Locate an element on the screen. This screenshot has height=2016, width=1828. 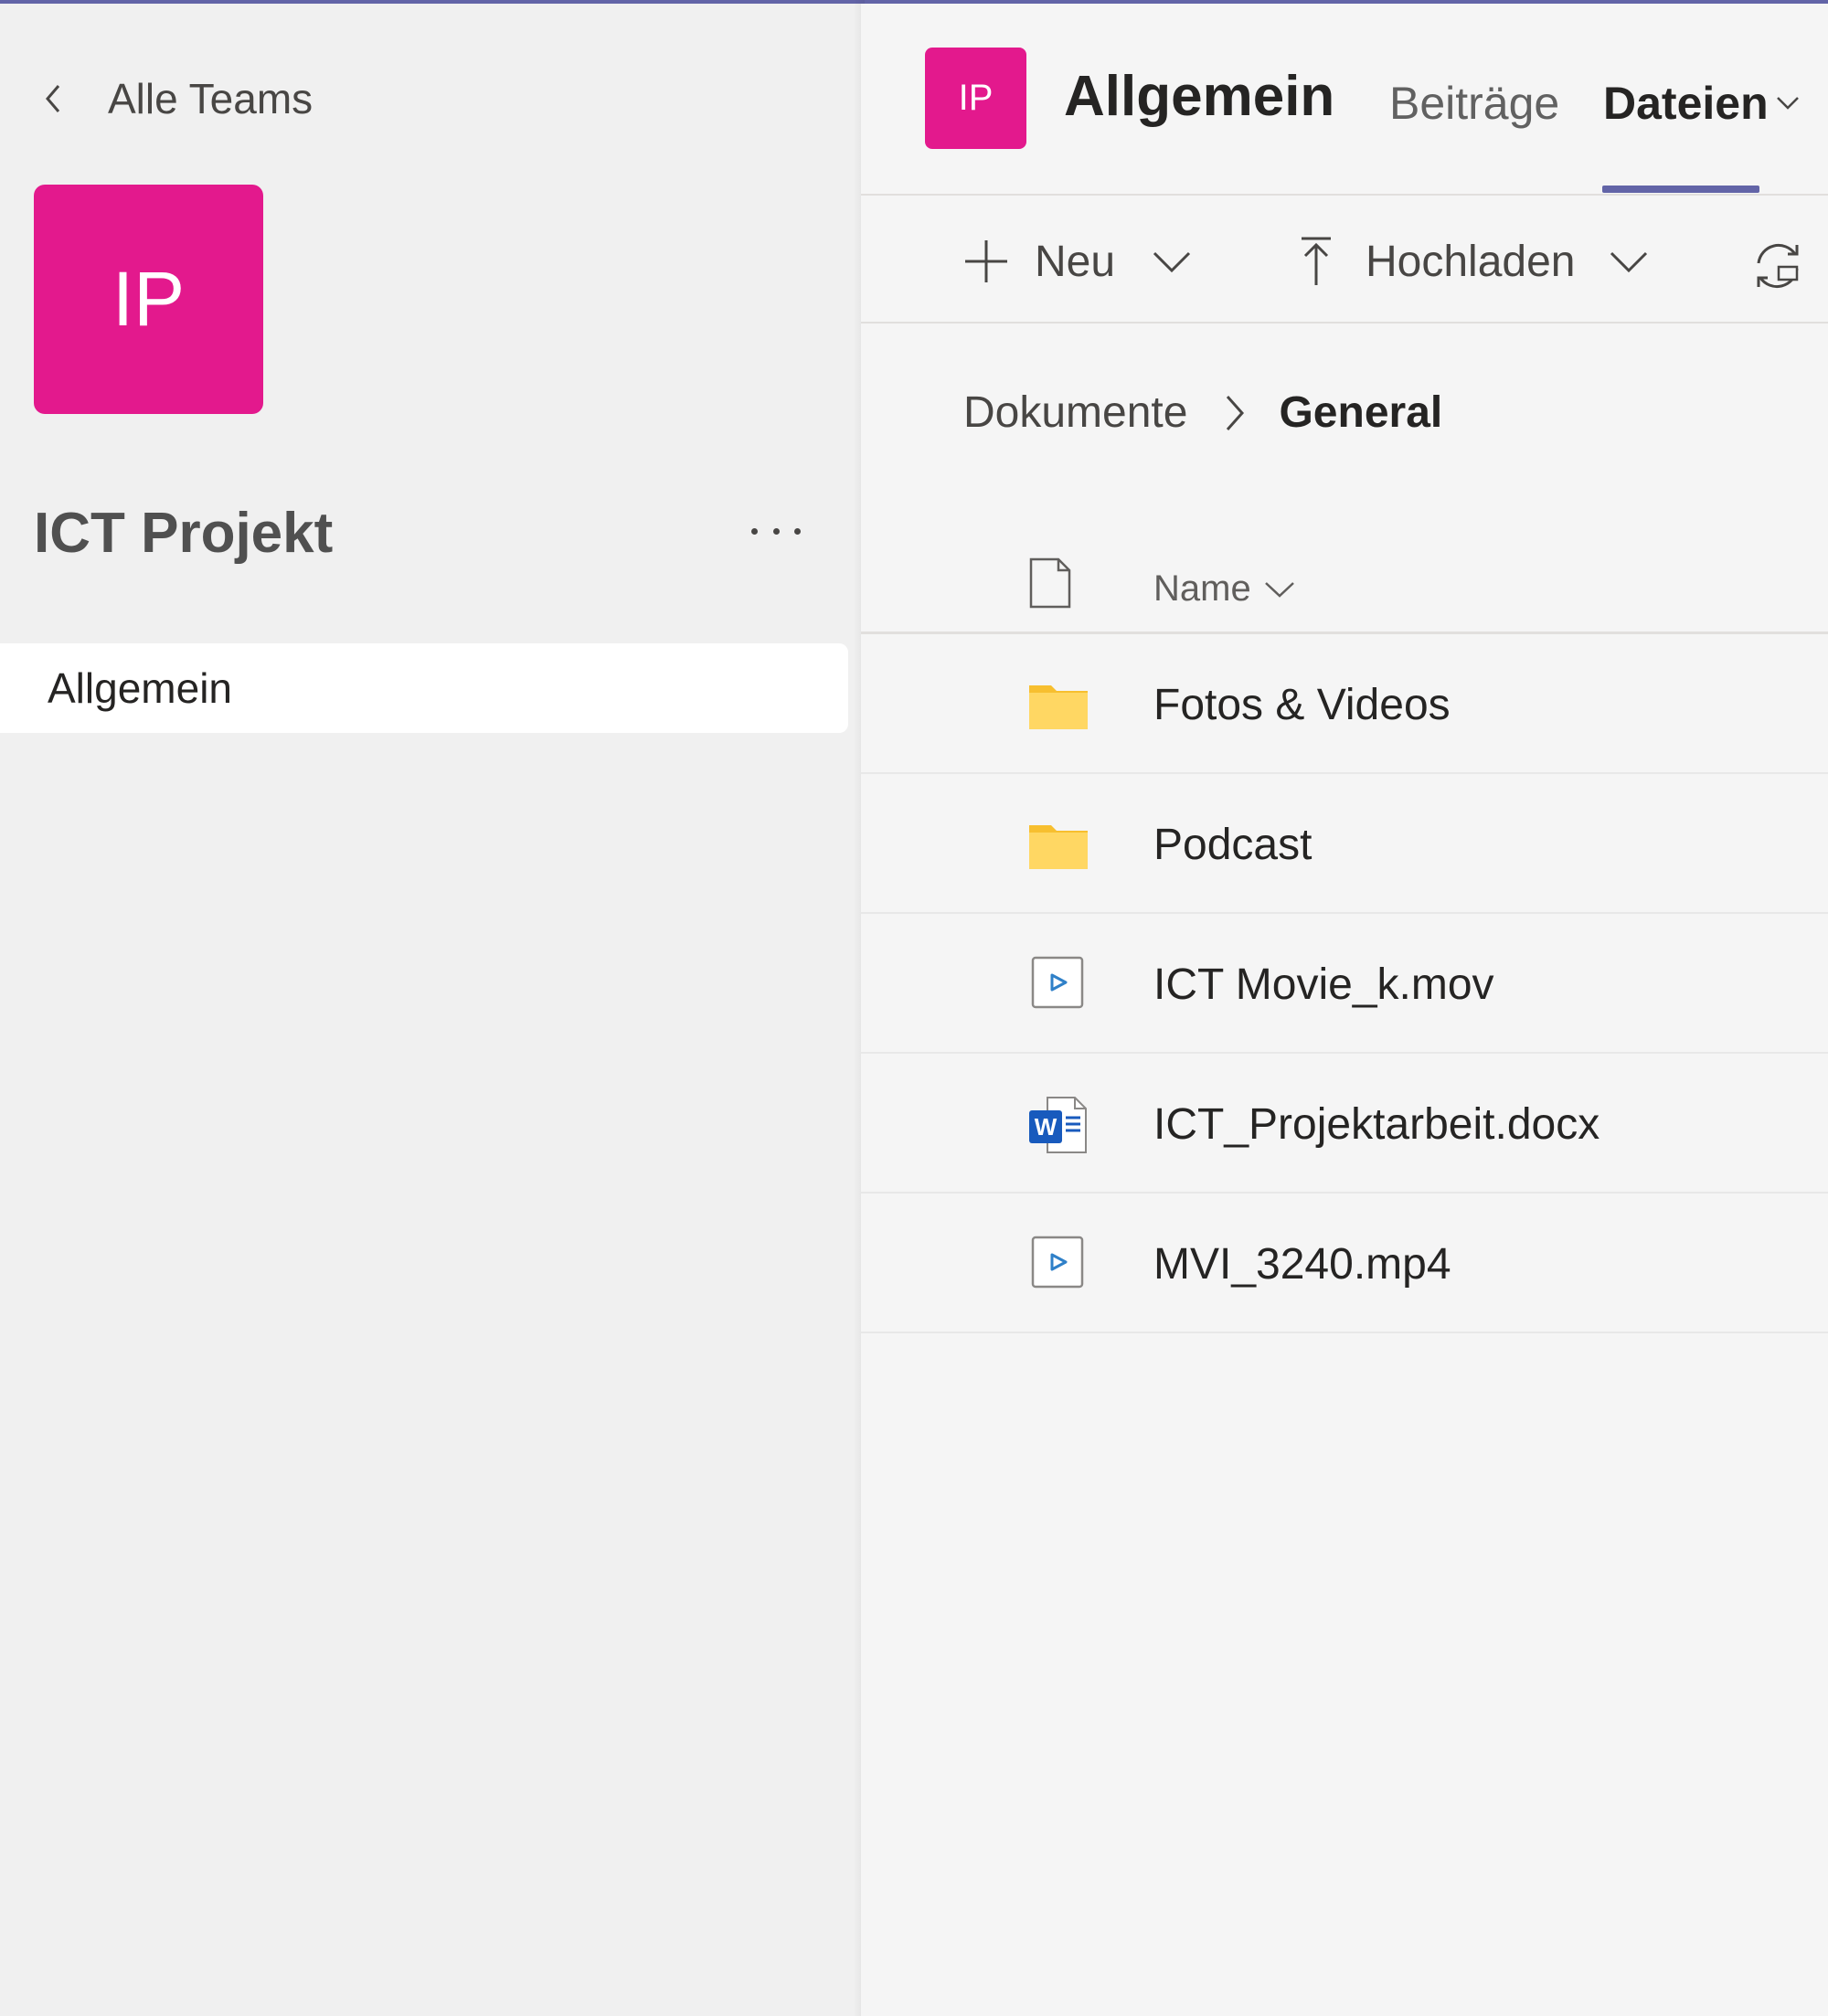
file-name: Fotos & Videos is located at coordinates (1302, 705).